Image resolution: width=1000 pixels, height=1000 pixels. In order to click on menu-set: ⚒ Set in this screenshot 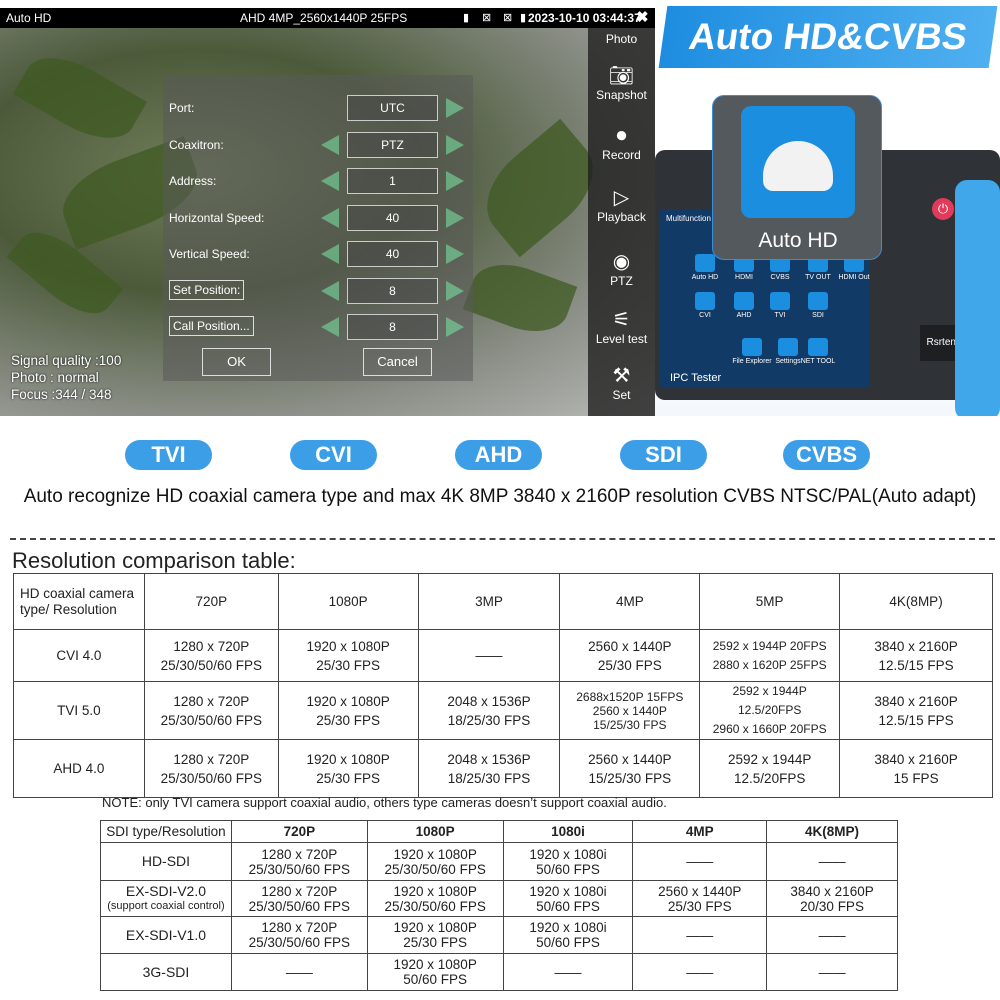, I will do `click(621, 383)`.